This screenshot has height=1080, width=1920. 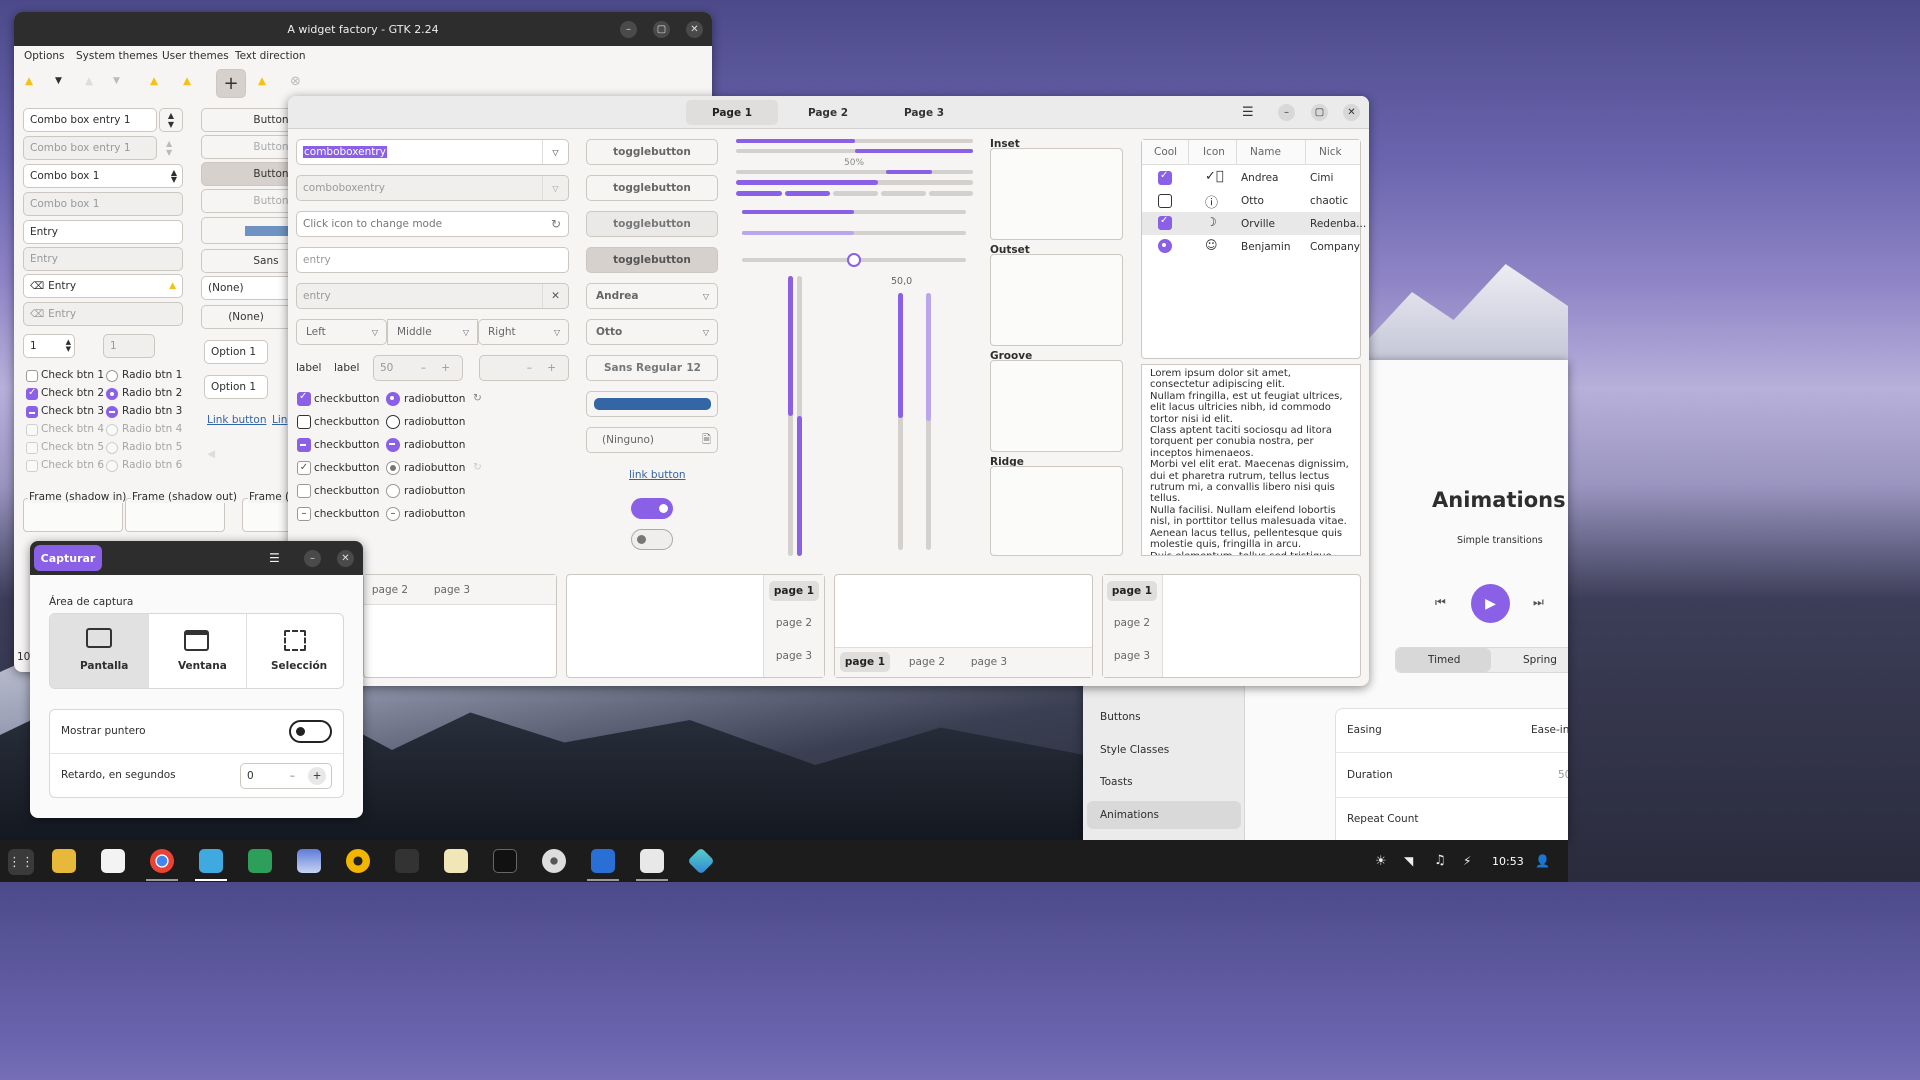 I want to click on combo-otto: Otto ▽, so click(x=652, y=332).